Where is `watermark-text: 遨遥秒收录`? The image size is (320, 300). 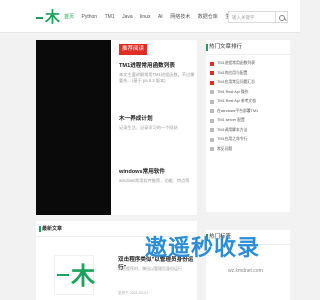
watermark-text: 遨遥秒收录 is located at coordinates (203, 248).